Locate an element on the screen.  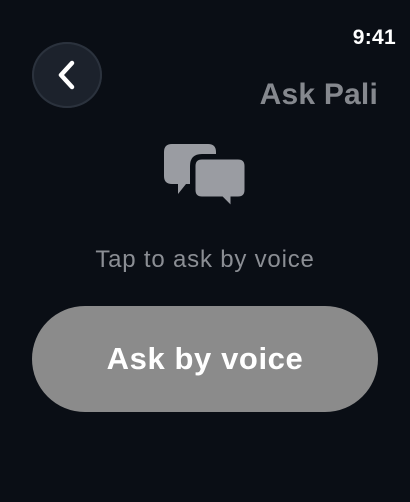
chat-bubbles-icon is located at coordinates (206, 177).